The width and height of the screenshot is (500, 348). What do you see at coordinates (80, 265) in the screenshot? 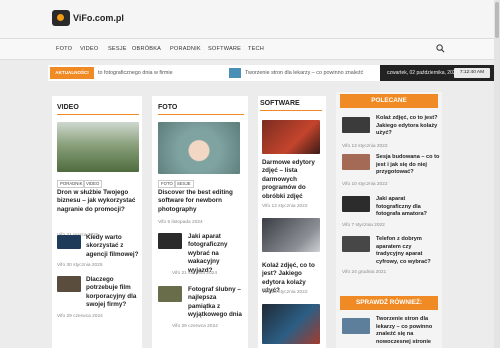
I see `post-meta: Vifo 30 stycznia 2025` at bounding box center [80, 265].